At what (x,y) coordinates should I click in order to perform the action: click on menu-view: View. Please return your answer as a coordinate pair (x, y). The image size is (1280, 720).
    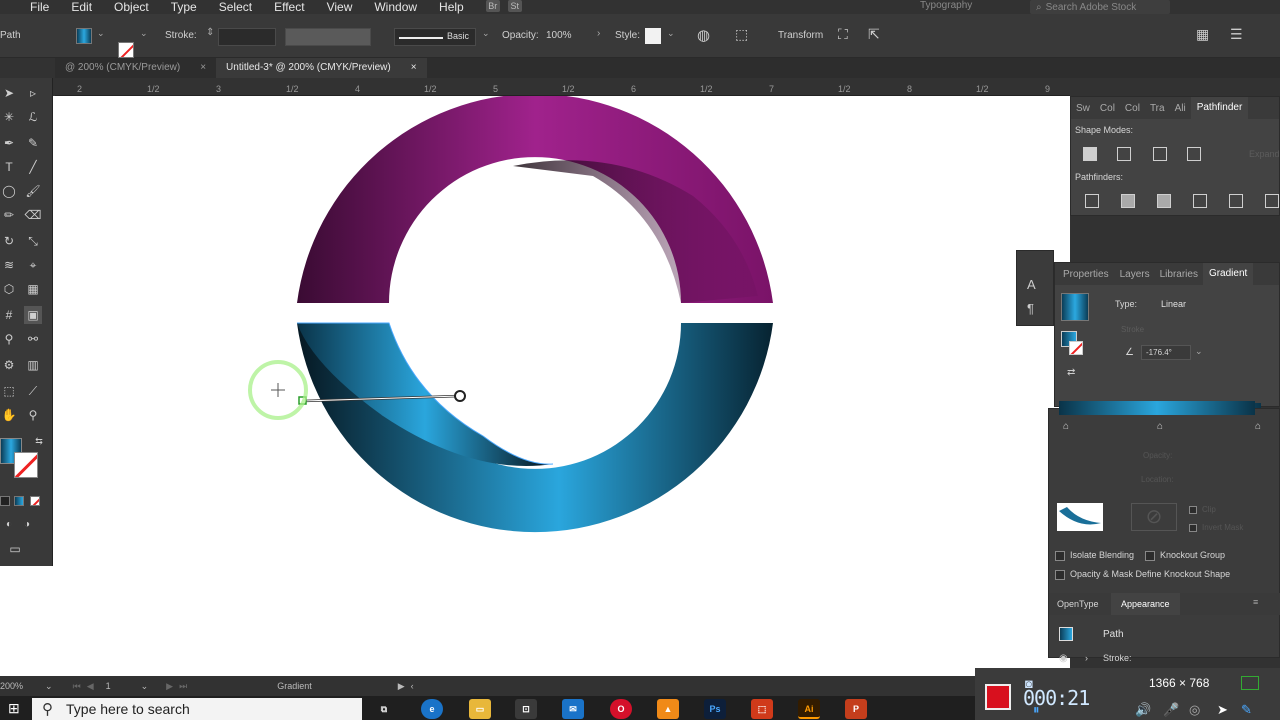
    Looking at the image, I should click on (340, 7).